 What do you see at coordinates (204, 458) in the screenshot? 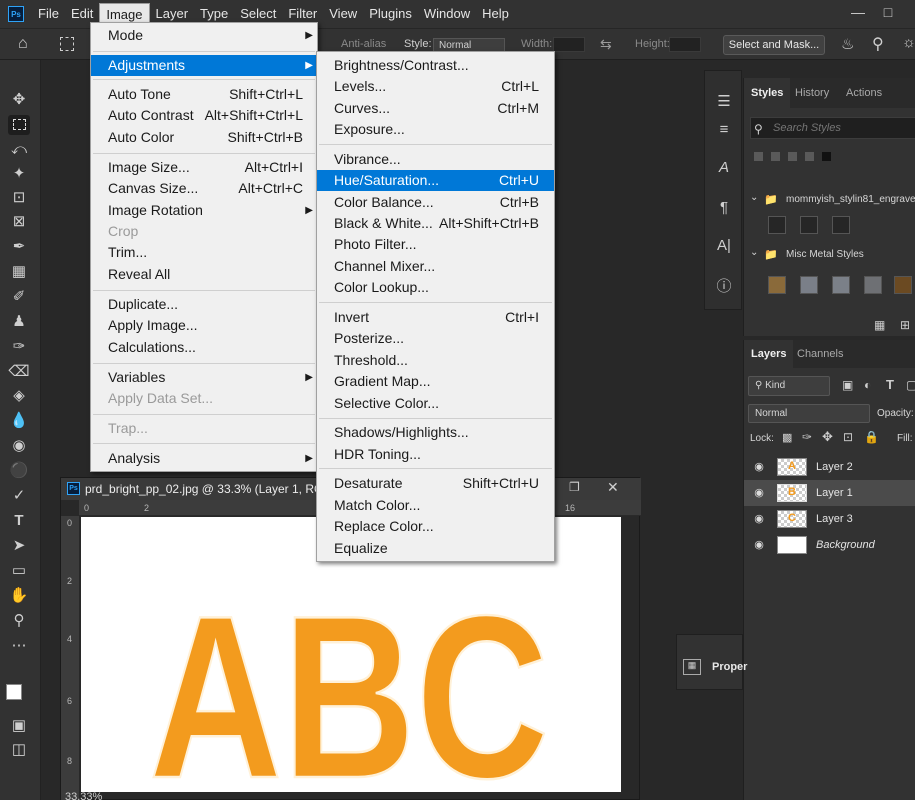
I see `menu-item-analysis: Analysis ▶` at bounding box center [204, 458].